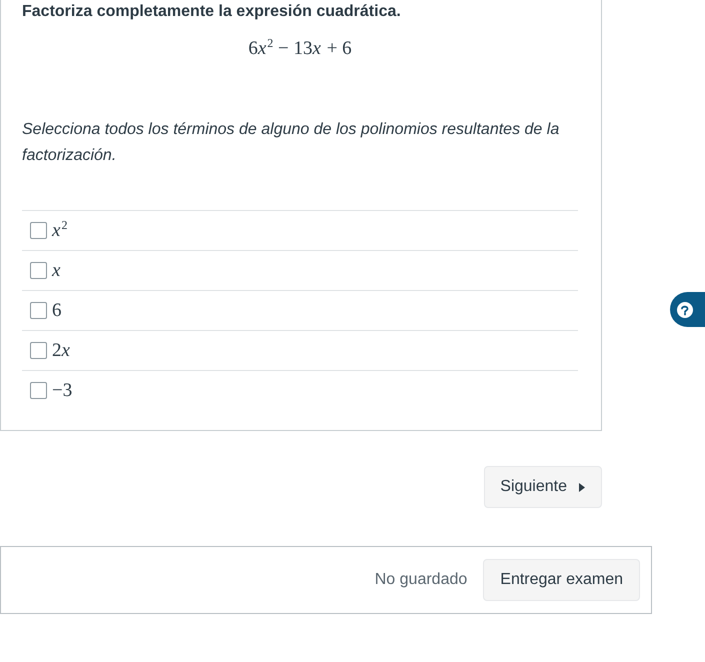 The height and width of the screenshot is (662, 705). Describe the element at coordinates (561, 580) in the screenshot. I see `submit-button: Entregar examen` at that location.